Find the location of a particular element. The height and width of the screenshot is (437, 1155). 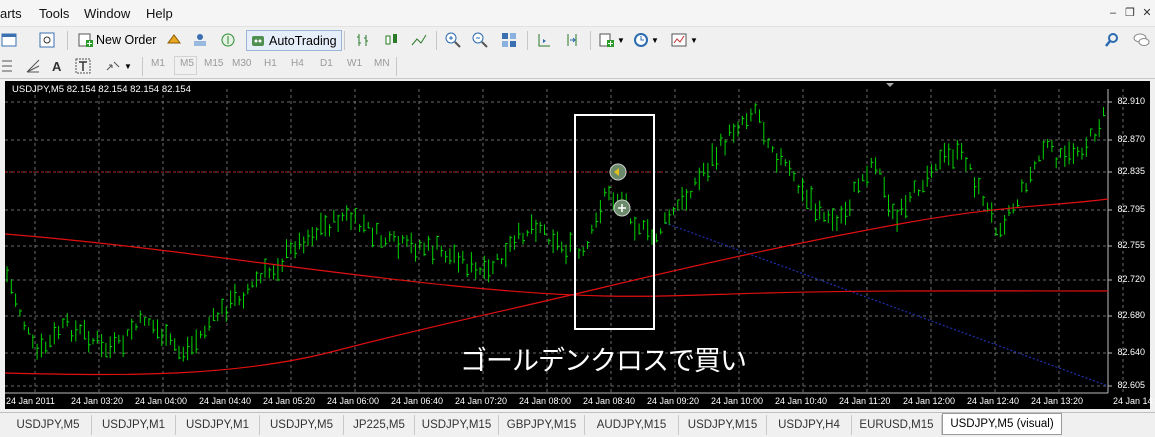

timeframe-m1: M1 is located at coordinates (158, 63).